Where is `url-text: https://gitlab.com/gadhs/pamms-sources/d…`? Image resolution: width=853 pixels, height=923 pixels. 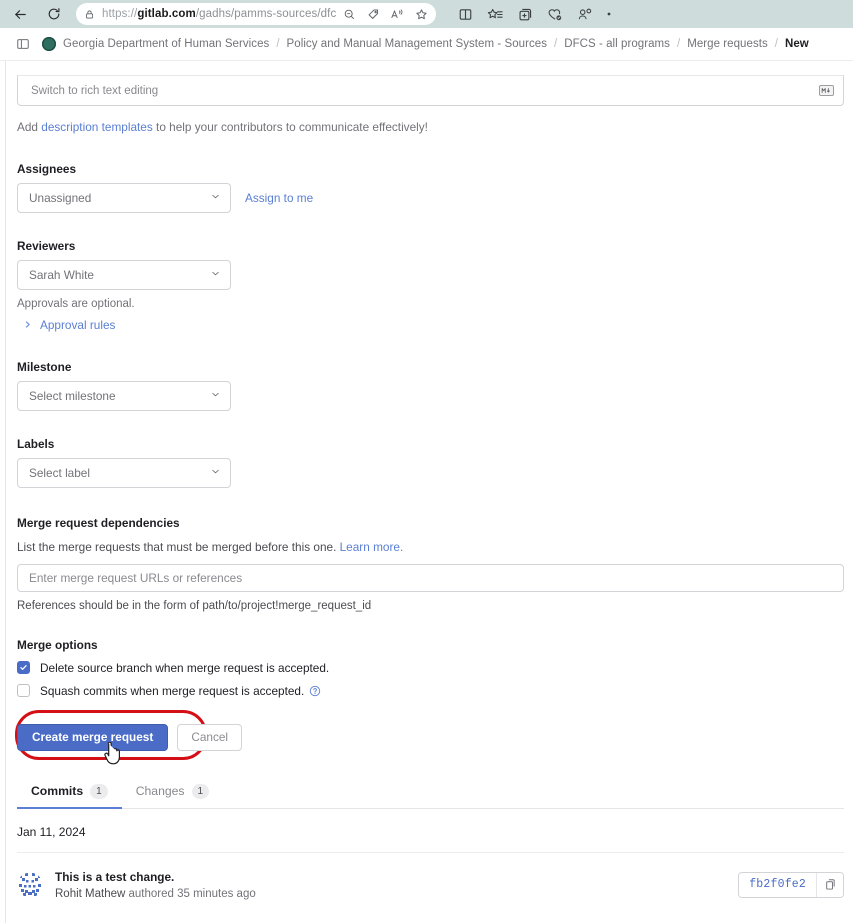 url-text: https://gitlab.com/gadhs/pamms-sources/d… is located at coordinates (219, 14).